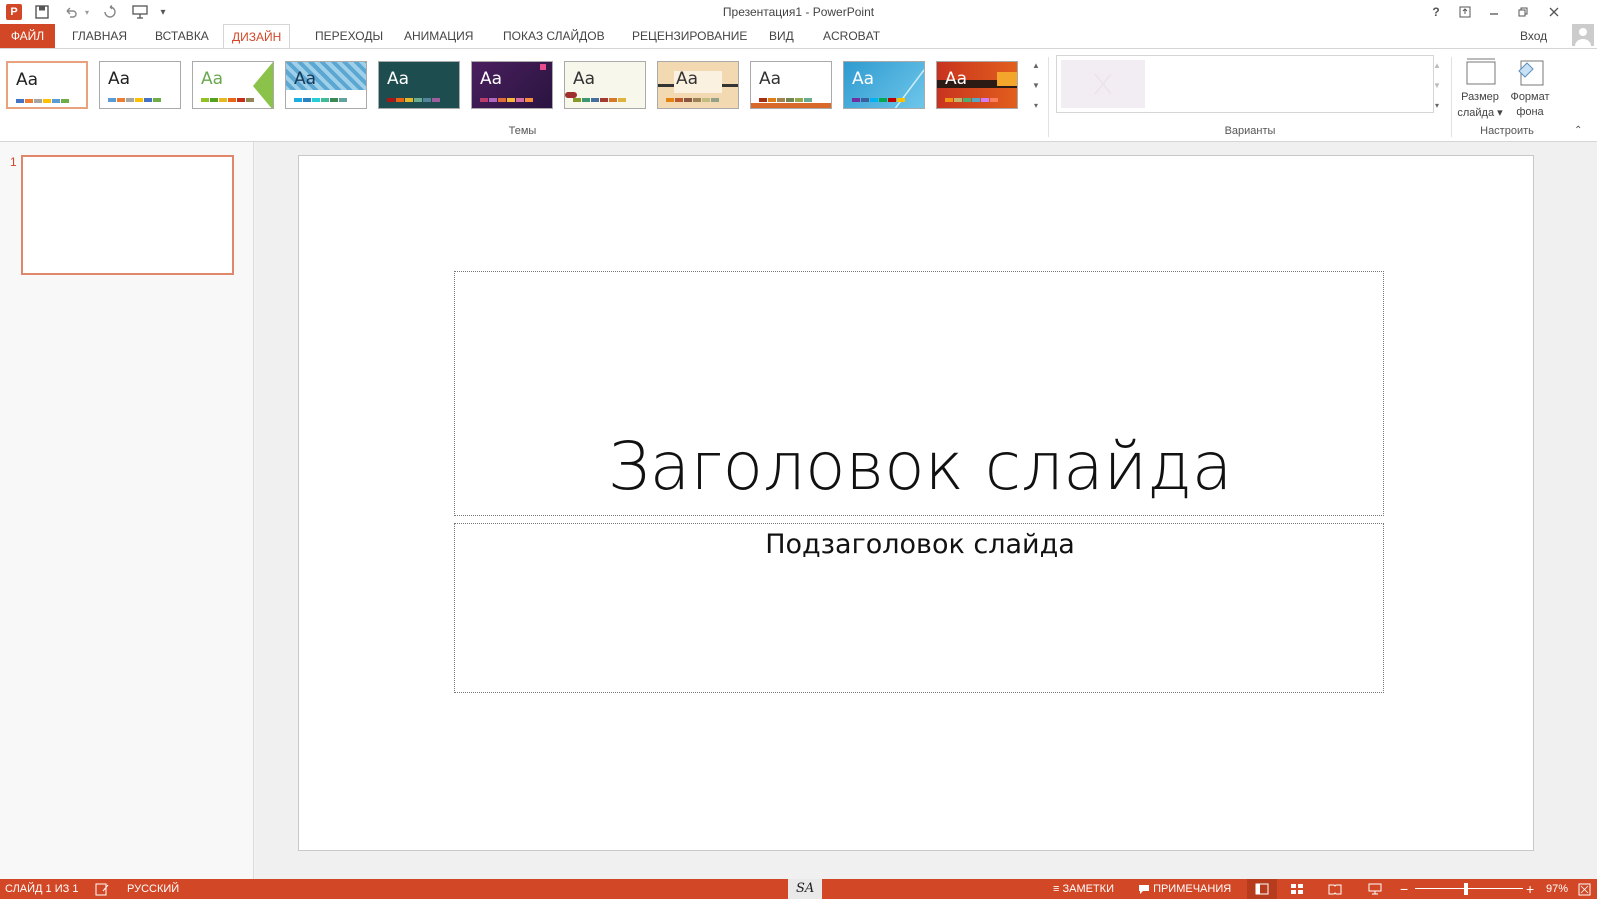  I want to click on themes-more-icon: ▾, so click(1036, 105).